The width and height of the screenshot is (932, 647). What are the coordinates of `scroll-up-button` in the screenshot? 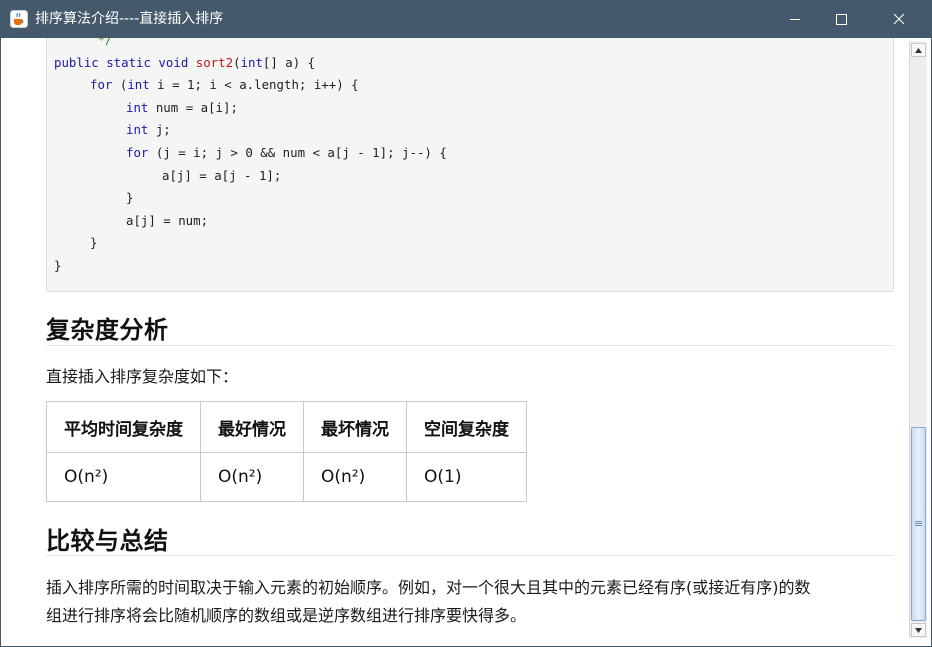 It's located at (918, 50).